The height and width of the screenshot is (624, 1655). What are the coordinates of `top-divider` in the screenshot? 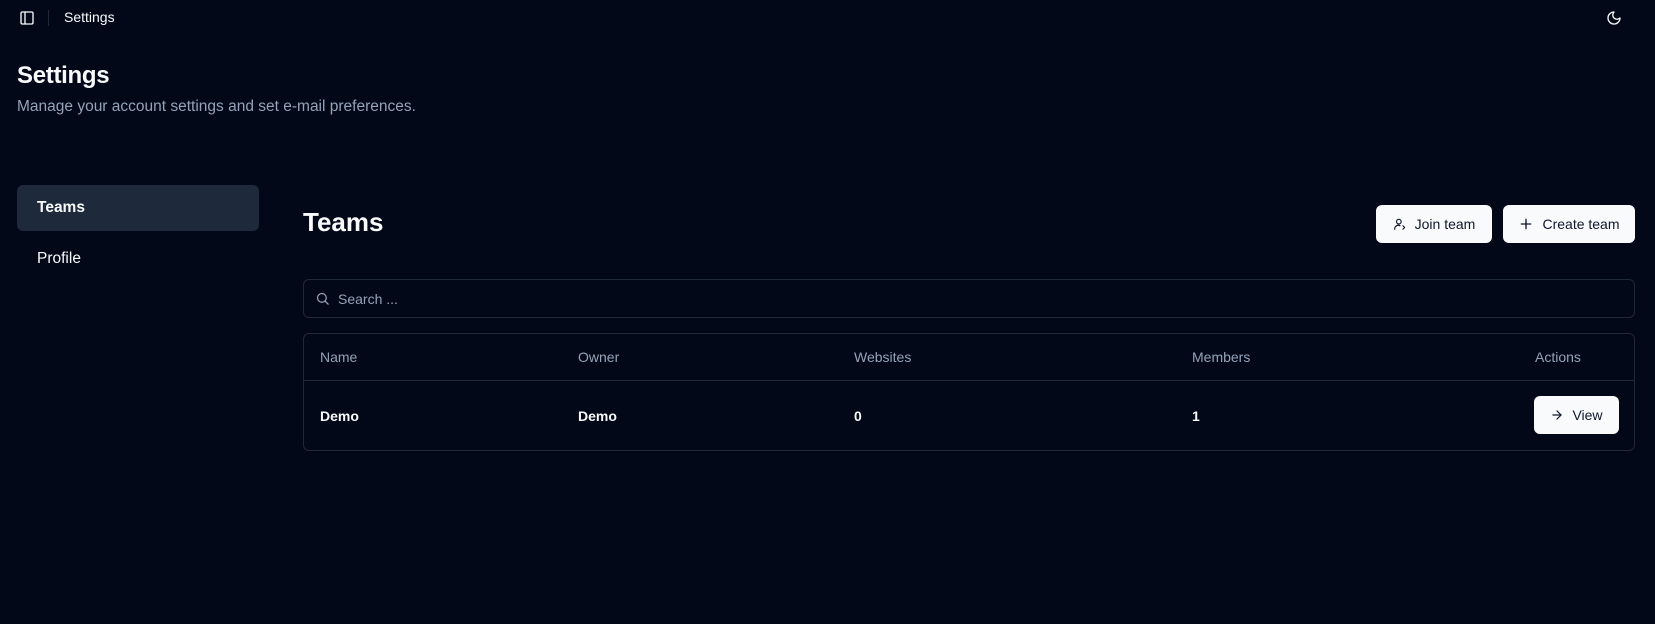 It's located at (48, 18).